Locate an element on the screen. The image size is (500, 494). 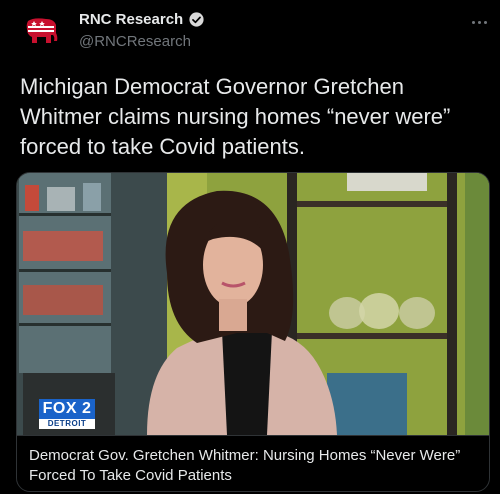
gop-elephant-icon is located at coordinates (42, 30).